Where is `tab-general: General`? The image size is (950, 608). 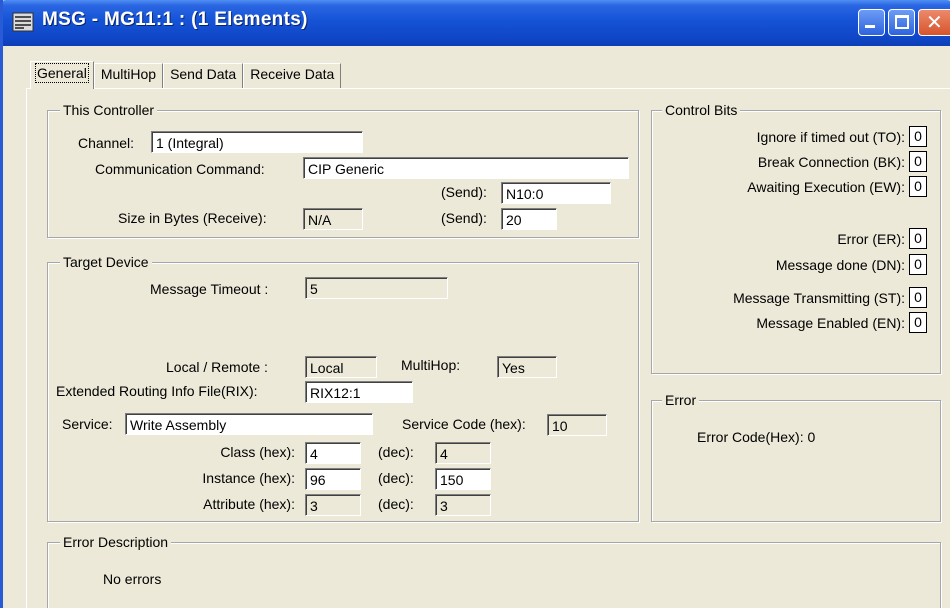
tab-general: General is located at coordinates (62, 75).